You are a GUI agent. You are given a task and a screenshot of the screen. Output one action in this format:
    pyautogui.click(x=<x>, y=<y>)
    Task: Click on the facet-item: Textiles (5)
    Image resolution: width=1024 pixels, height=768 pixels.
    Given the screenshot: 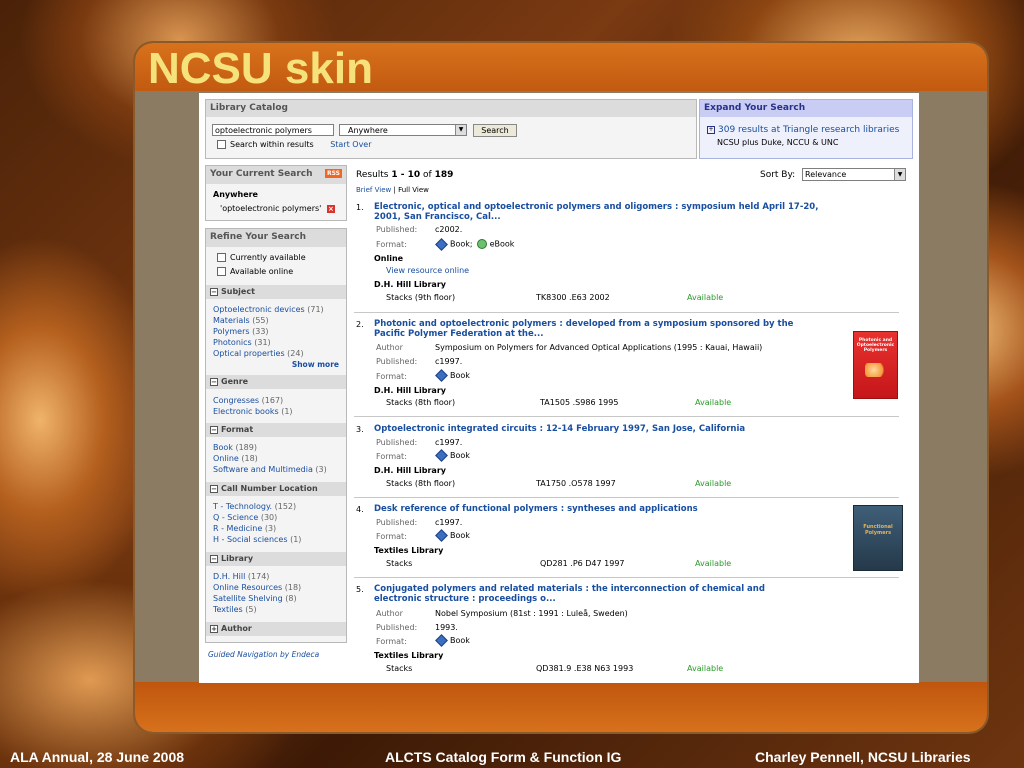 What is the action you would take?
    pyautogui.click(x=235, y=609)
    